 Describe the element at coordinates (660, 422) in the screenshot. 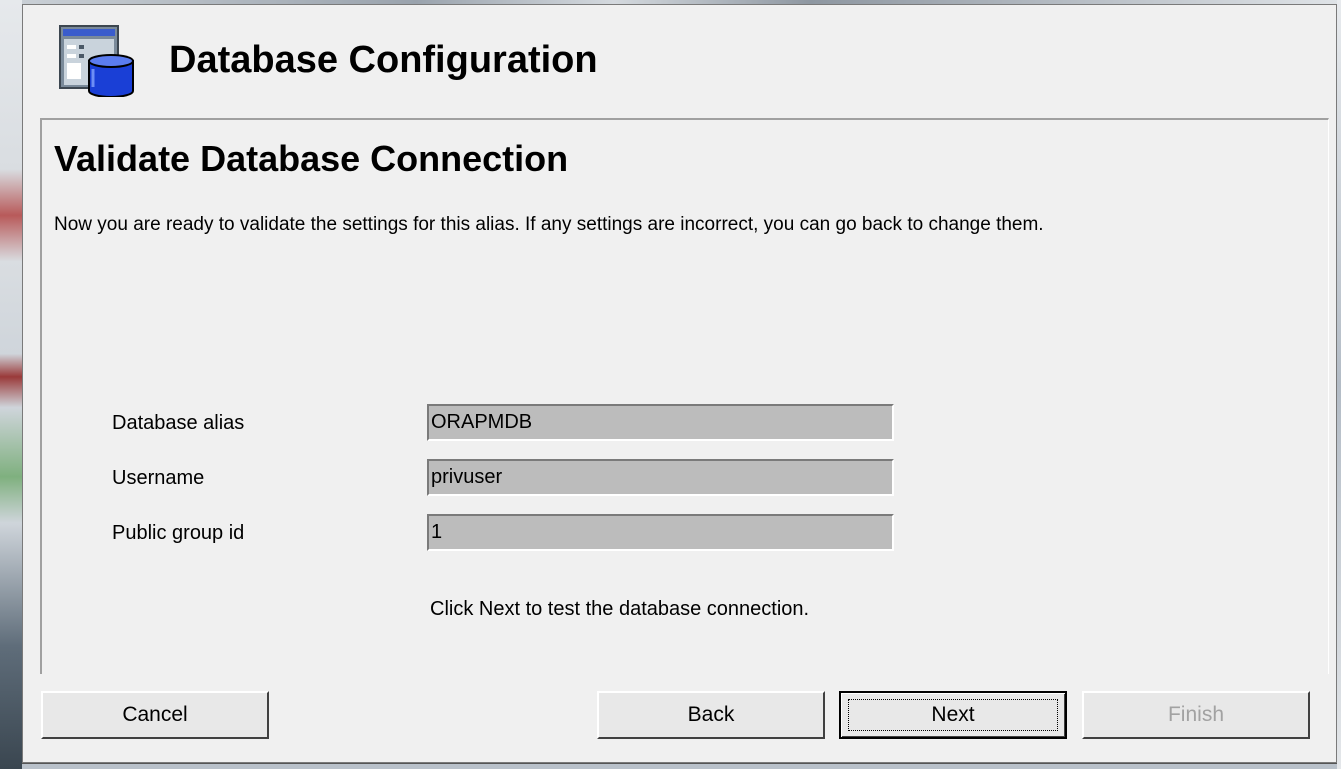

I see `database-alias-field` at that location.